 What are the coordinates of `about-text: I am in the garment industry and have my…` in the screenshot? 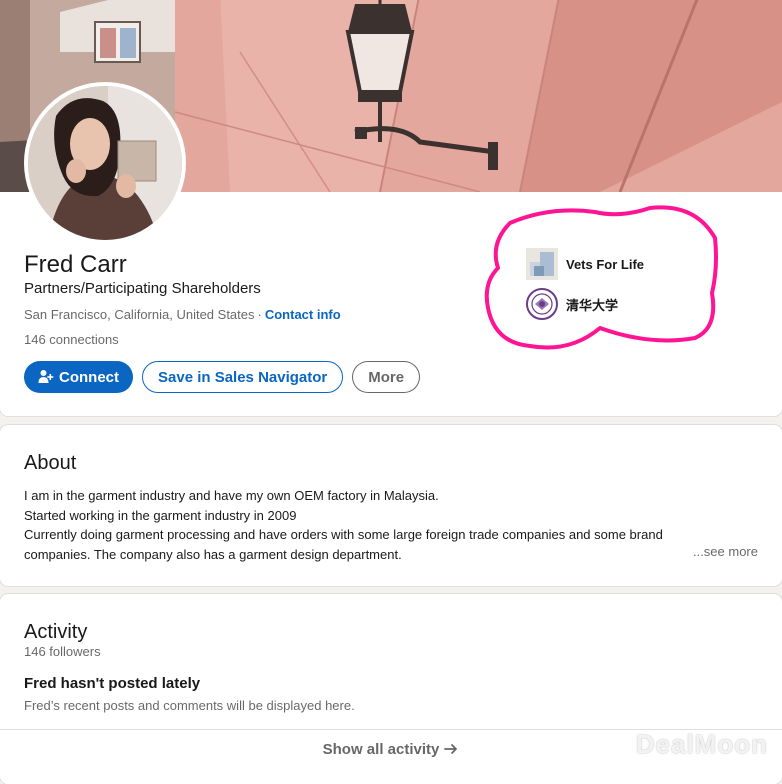 It's located at (389, 525).